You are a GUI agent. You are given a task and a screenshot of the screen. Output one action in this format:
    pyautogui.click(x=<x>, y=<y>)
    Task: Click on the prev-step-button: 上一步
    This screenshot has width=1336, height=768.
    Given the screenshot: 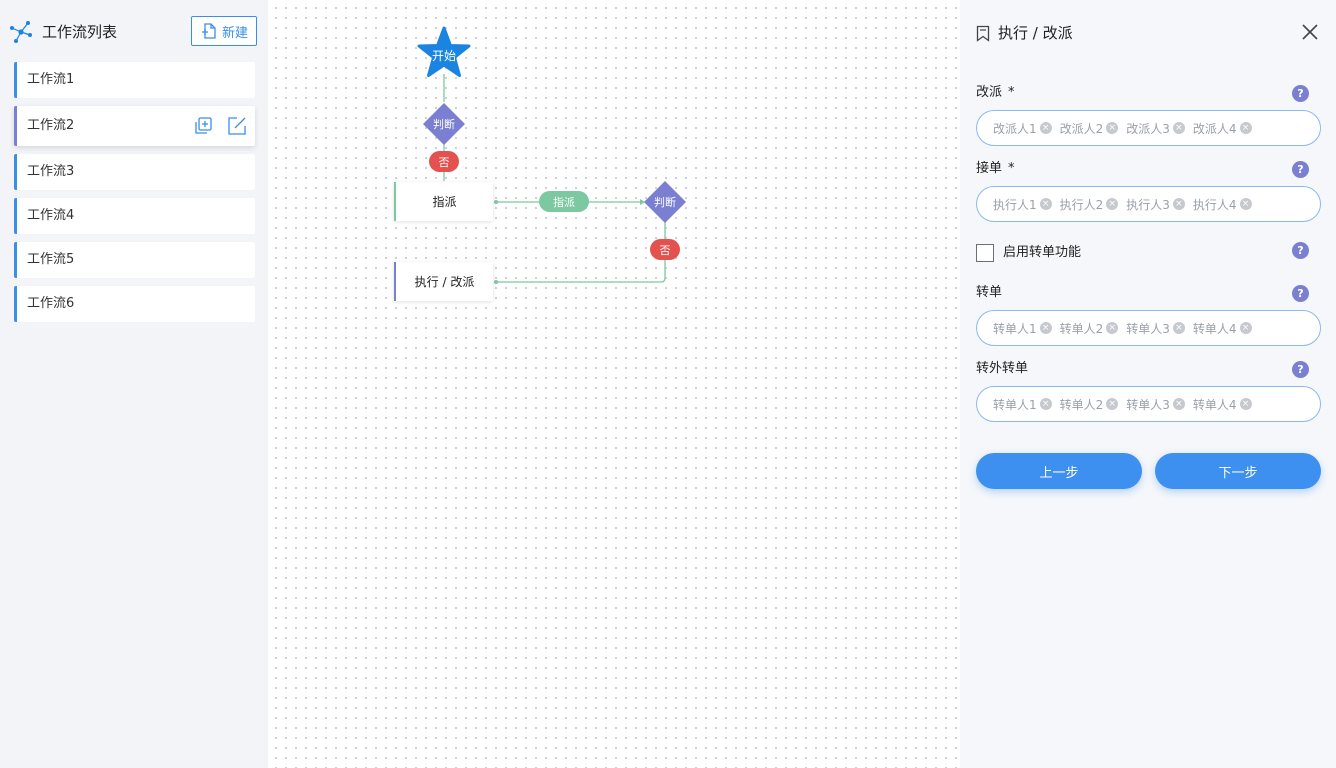 What is the action you would take?
    pyautogui.click(x=1059, y=471)
    